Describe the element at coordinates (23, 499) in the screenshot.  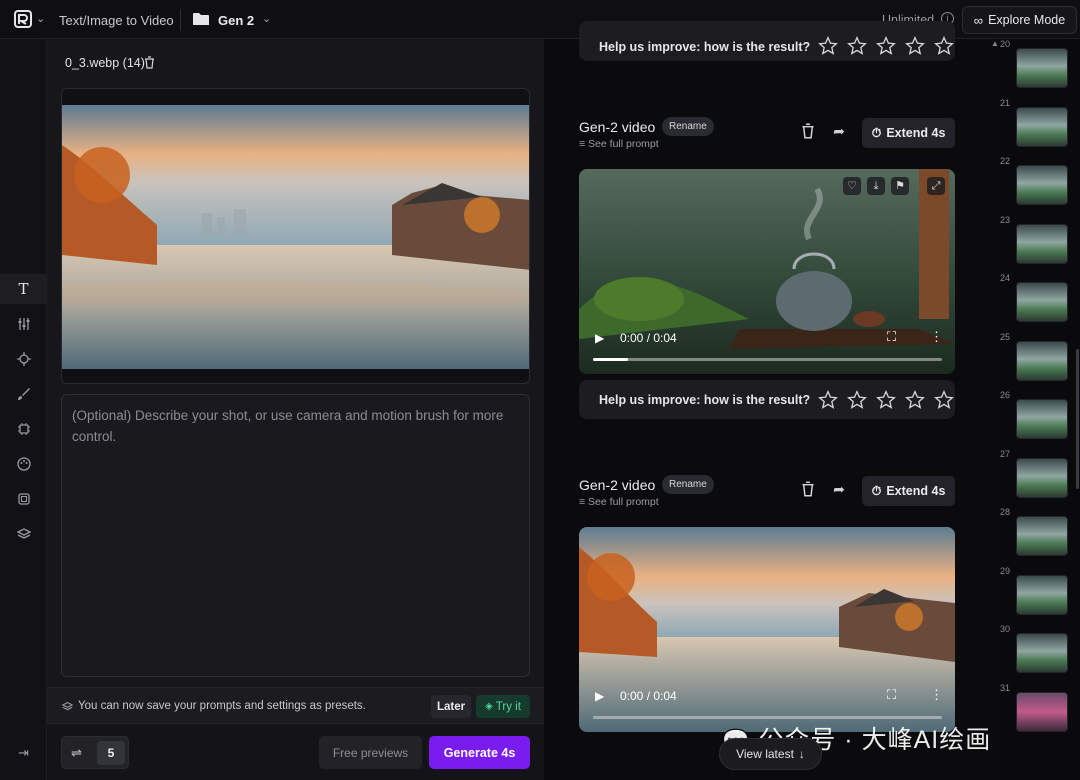
I see `frame-tool-button` at that location.